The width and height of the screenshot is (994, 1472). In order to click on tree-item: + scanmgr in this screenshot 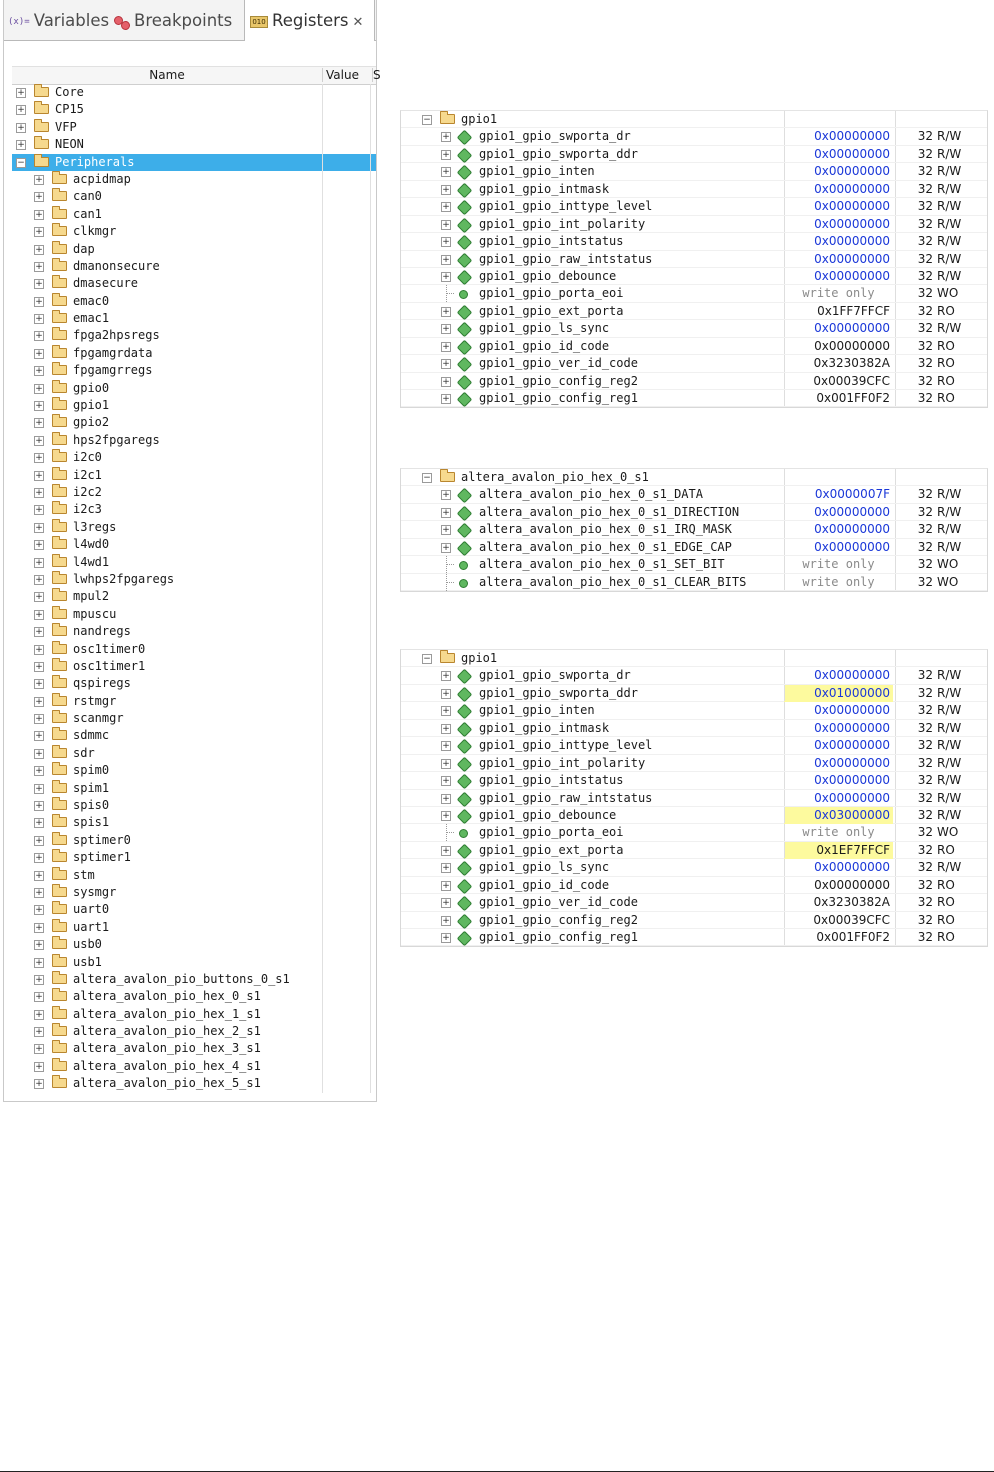, I will do `click(194, 719)`.